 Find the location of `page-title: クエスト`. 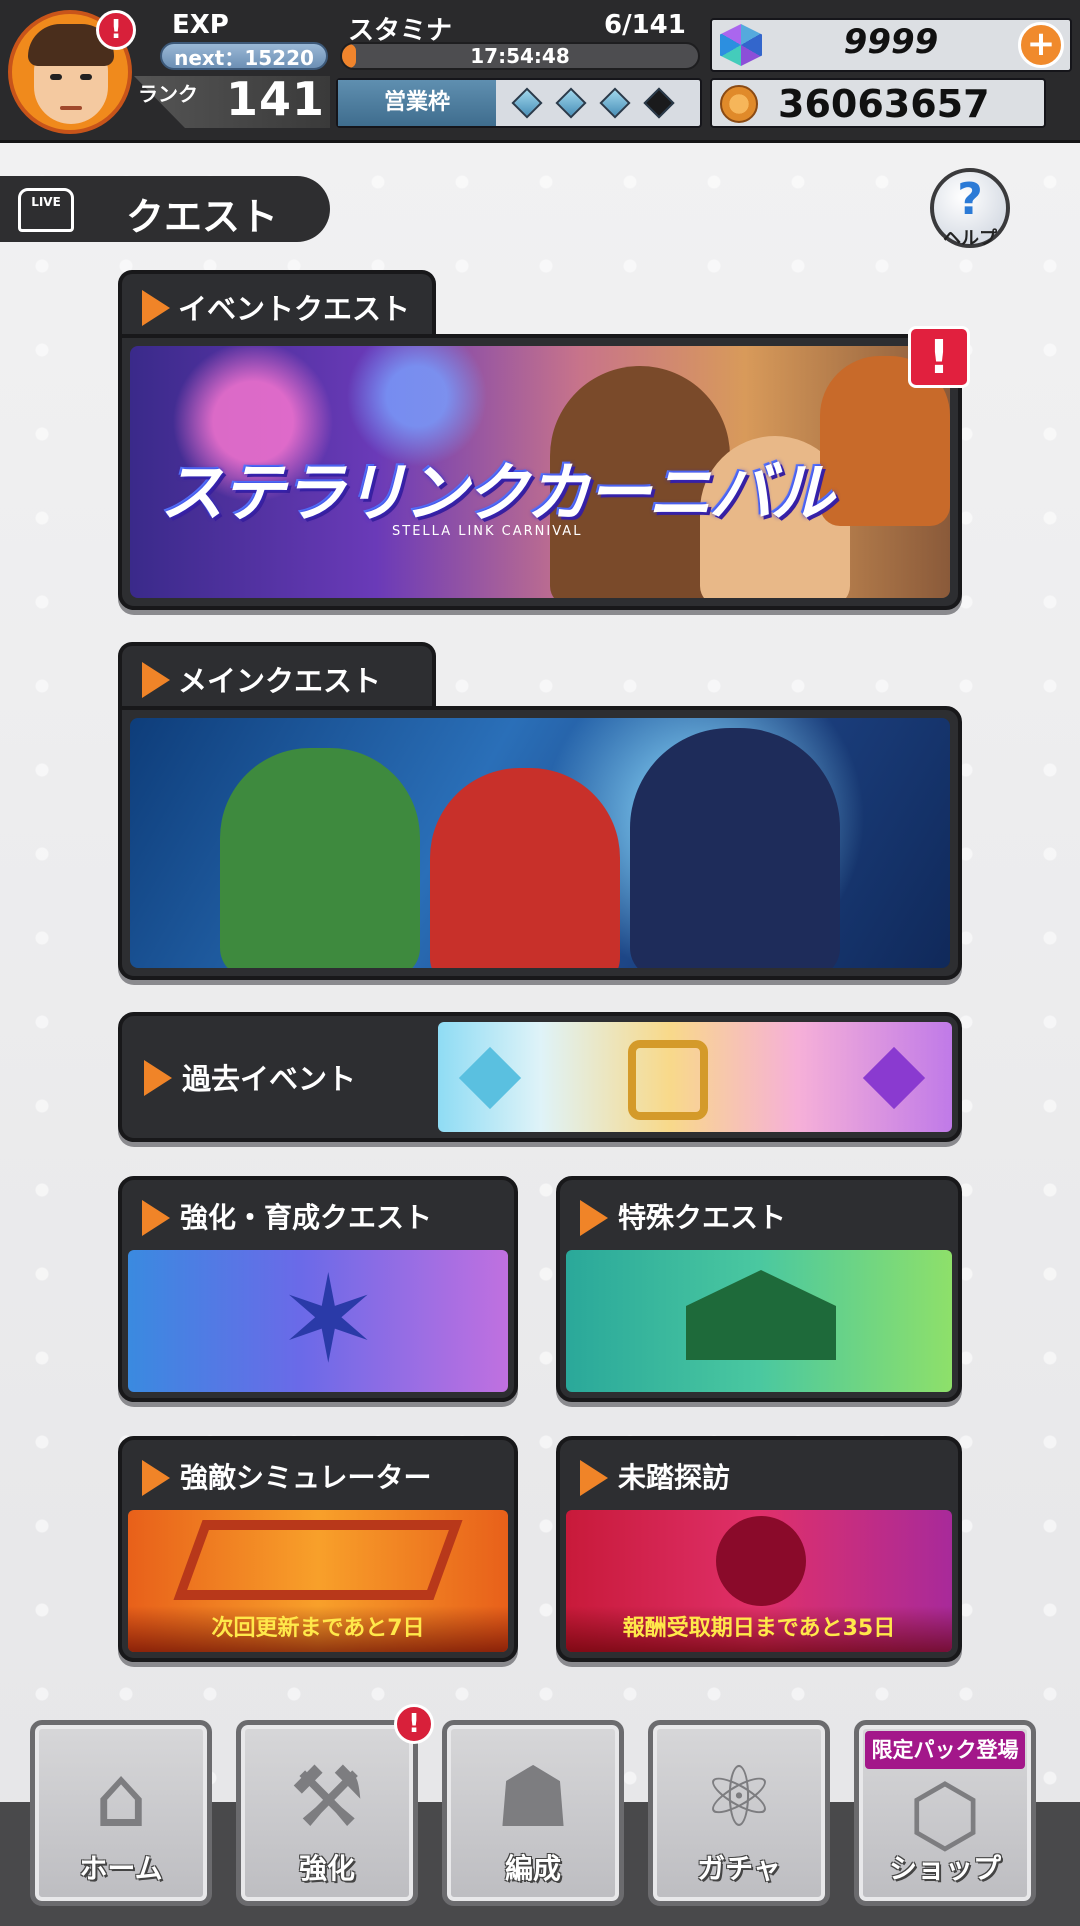

page-title: クエスト is located at coordinates (202, 217).